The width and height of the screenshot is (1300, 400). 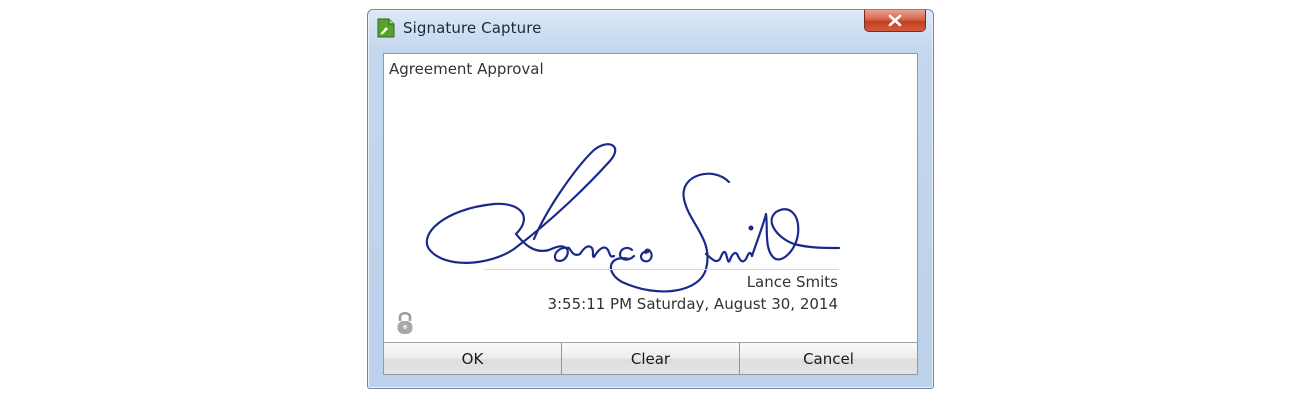 I want to click on window-title: Signature Capture, so click(x=472, y=28).